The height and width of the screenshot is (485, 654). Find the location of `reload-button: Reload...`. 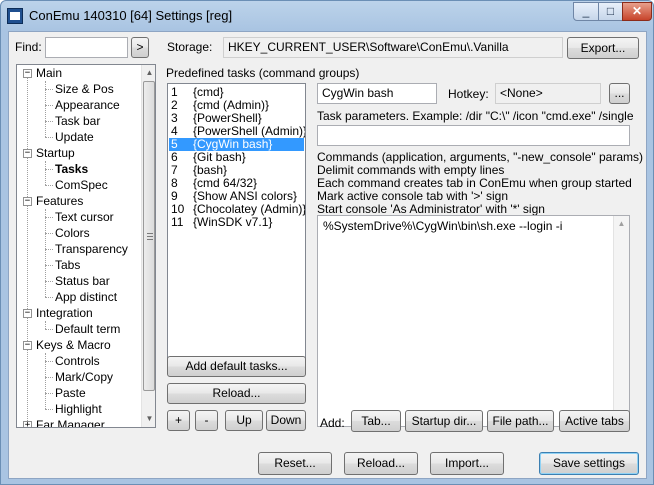

reload-button: Reload... is located at coordinates (381, 463).